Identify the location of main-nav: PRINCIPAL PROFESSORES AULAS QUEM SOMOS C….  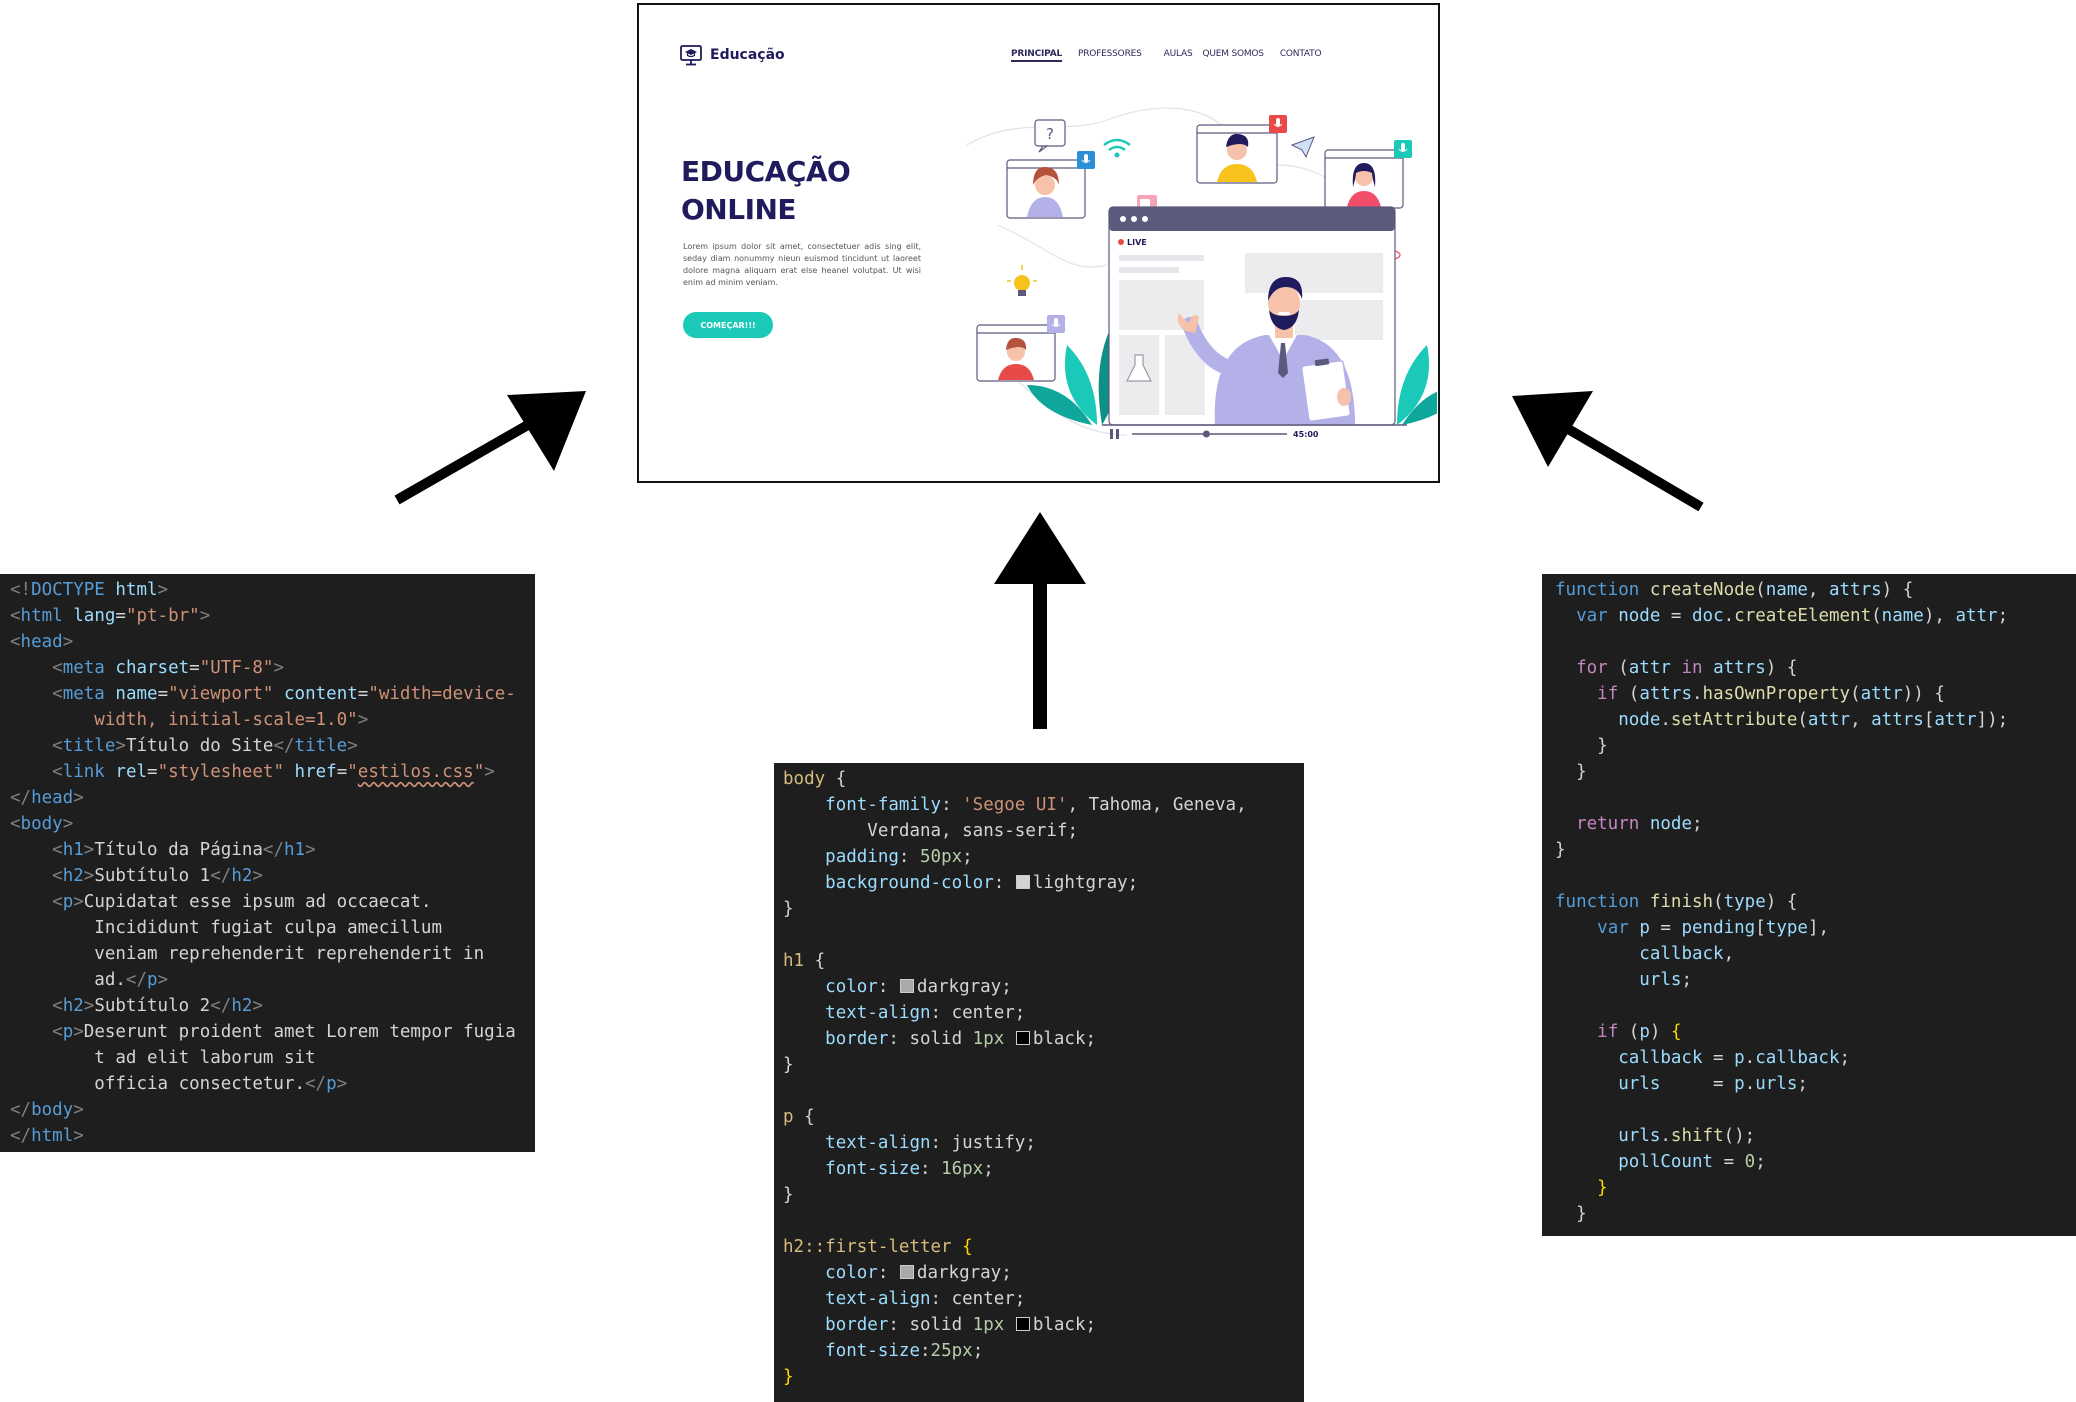
(1166, 54).